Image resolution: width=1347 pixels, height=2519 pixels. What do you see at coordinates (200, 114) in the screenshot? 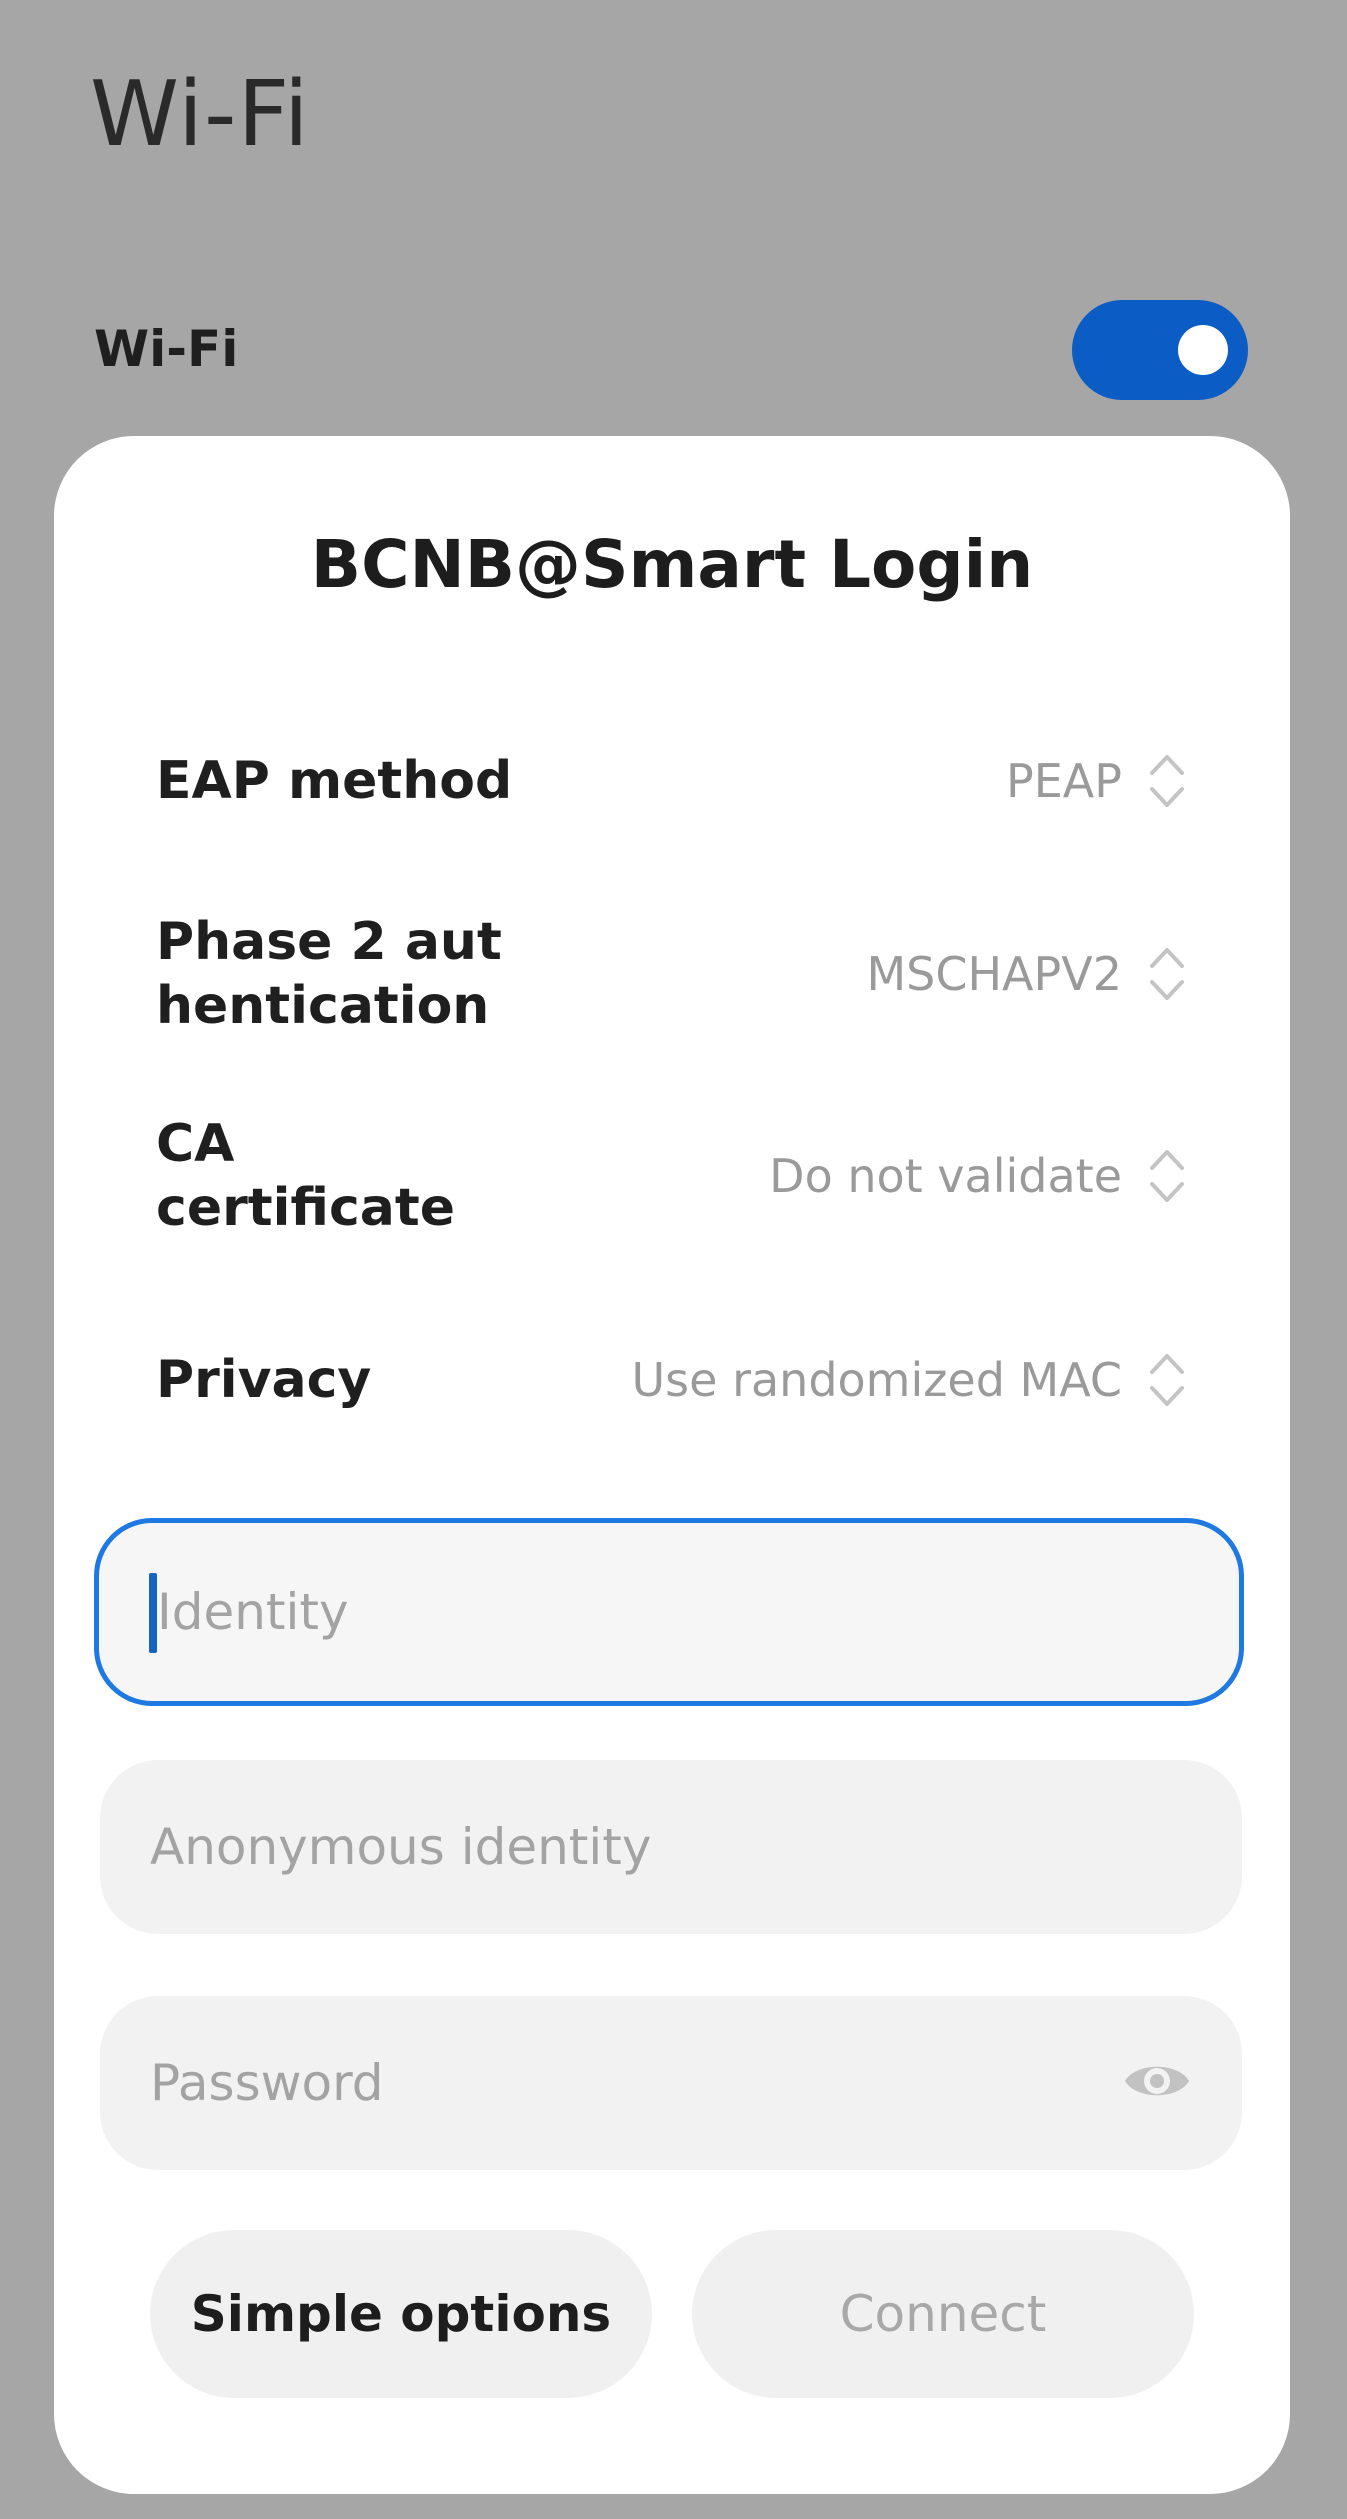
I see `page-title: Wi-Fi` at bounding box center [200, 114].